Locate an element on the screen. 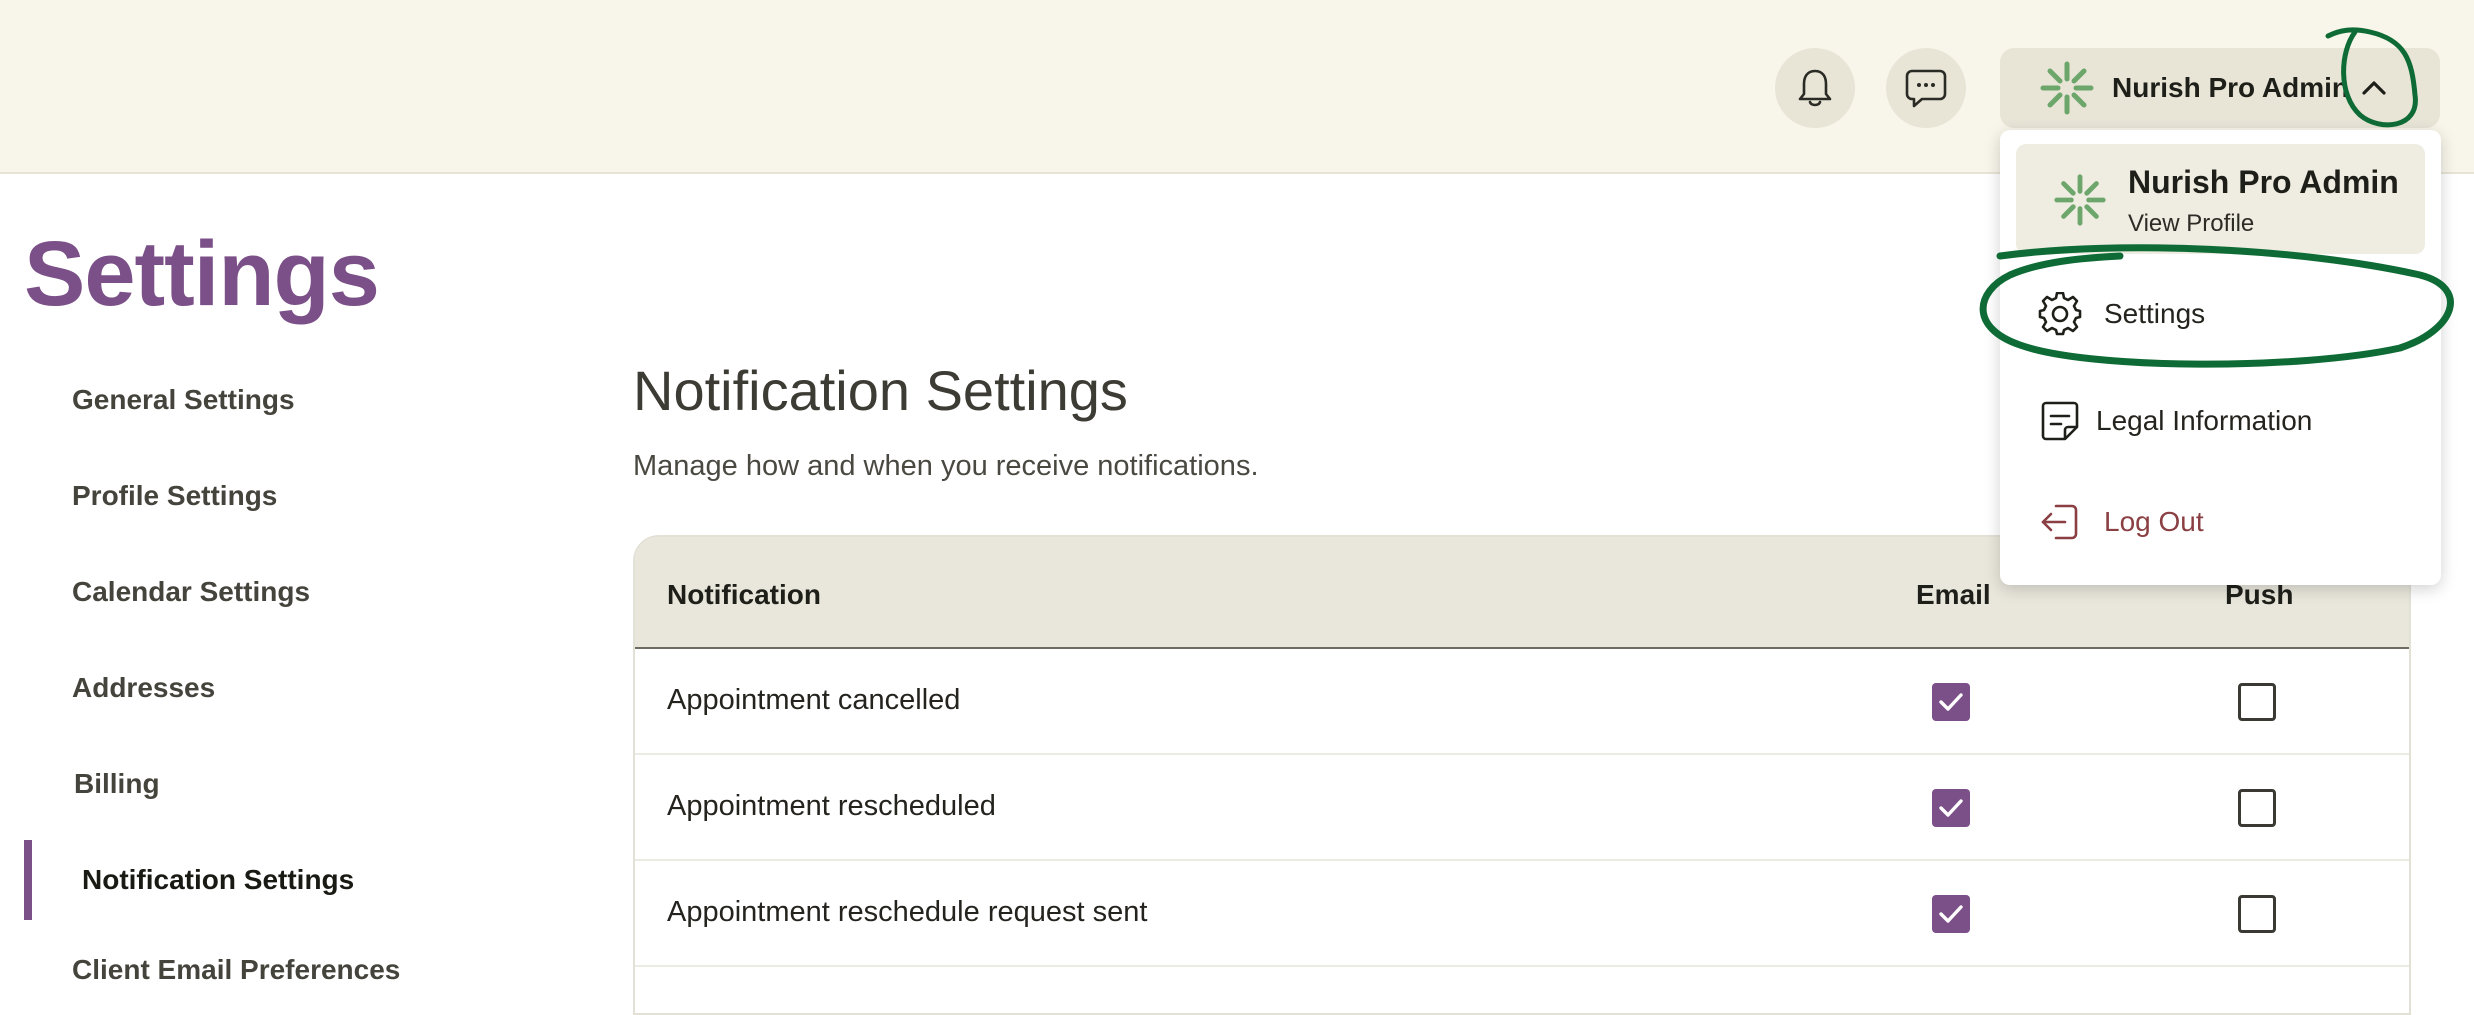 This screenshot has height=1015, width=2474. column-header-notification: Notification is located at coordinates (744, 594).